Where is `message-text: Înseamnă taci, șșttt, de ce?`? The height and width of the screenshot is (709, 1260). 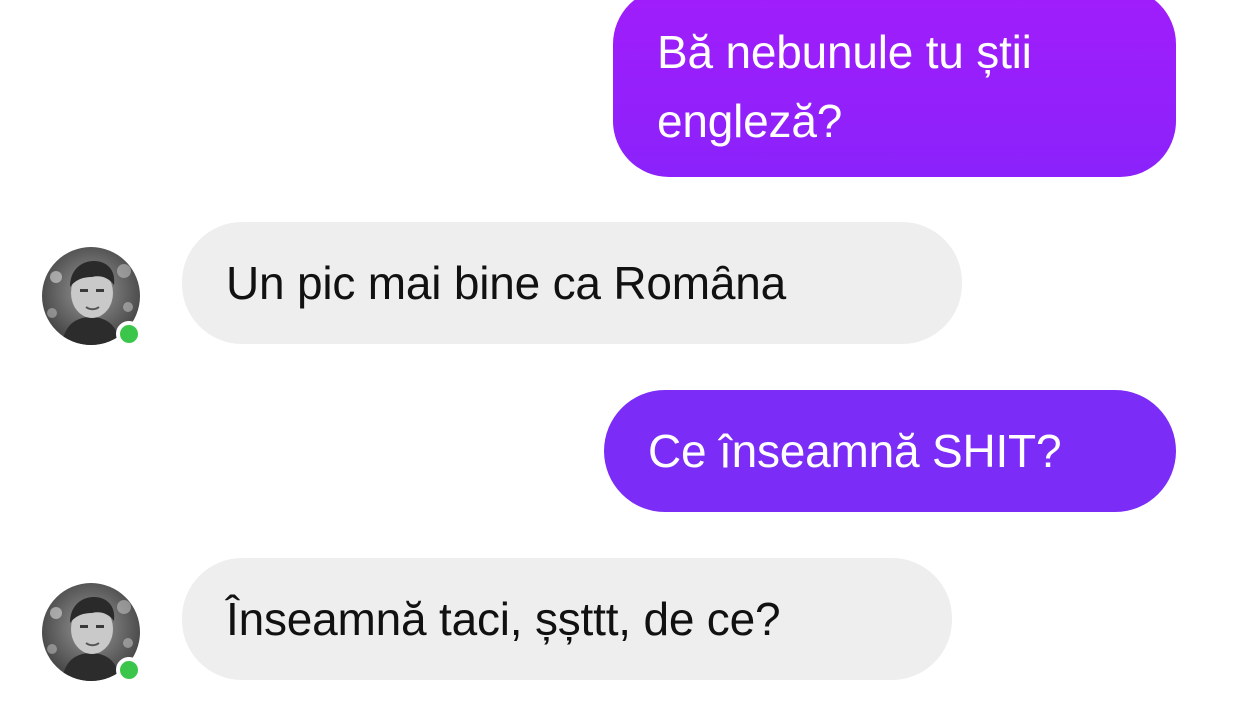
message-text: Înseamnă taci, șșttt, de ce? is located at coordinates (503, 619).